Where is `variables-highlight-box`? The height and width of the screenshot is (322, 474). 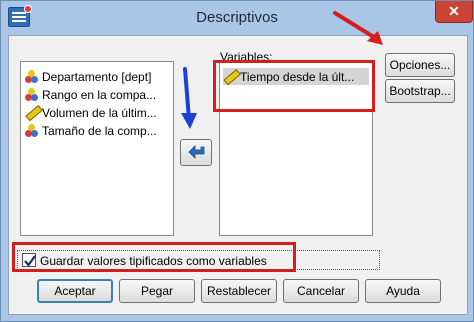 variables-highlight-box is located at coordinates (294, 86).